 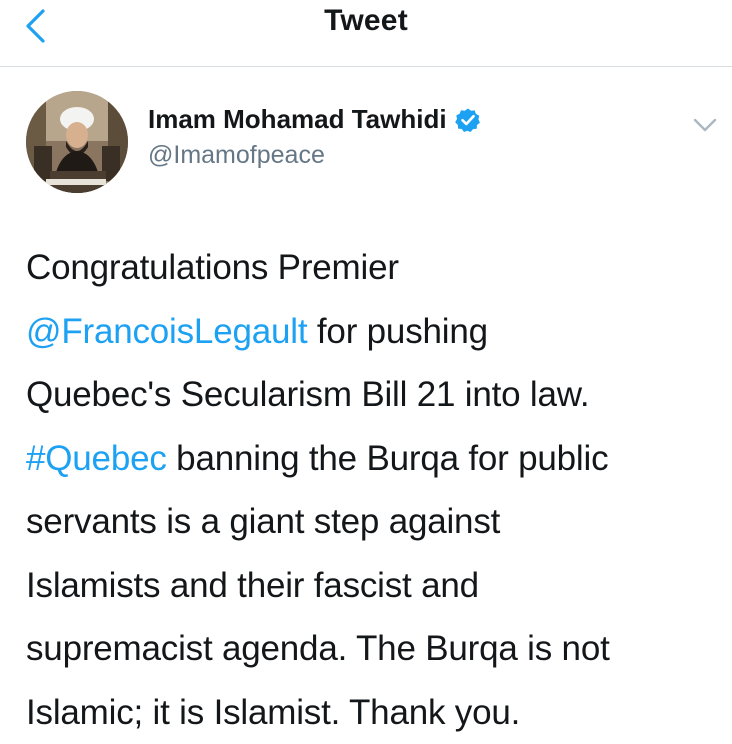 What do you see at coordinates (96, 458) in the screenshot?
I see `hashtag-link: #Quebec` at bounding box center [96, 458].